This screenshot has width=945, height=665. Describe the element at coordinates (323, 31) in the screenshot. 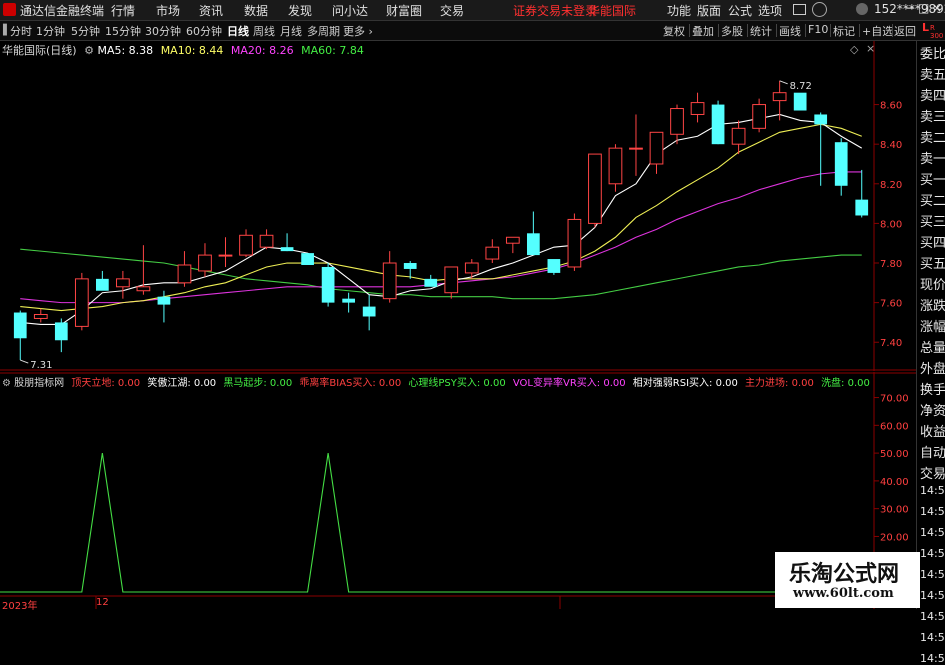

I see `period-multi: 多周期` at that location.